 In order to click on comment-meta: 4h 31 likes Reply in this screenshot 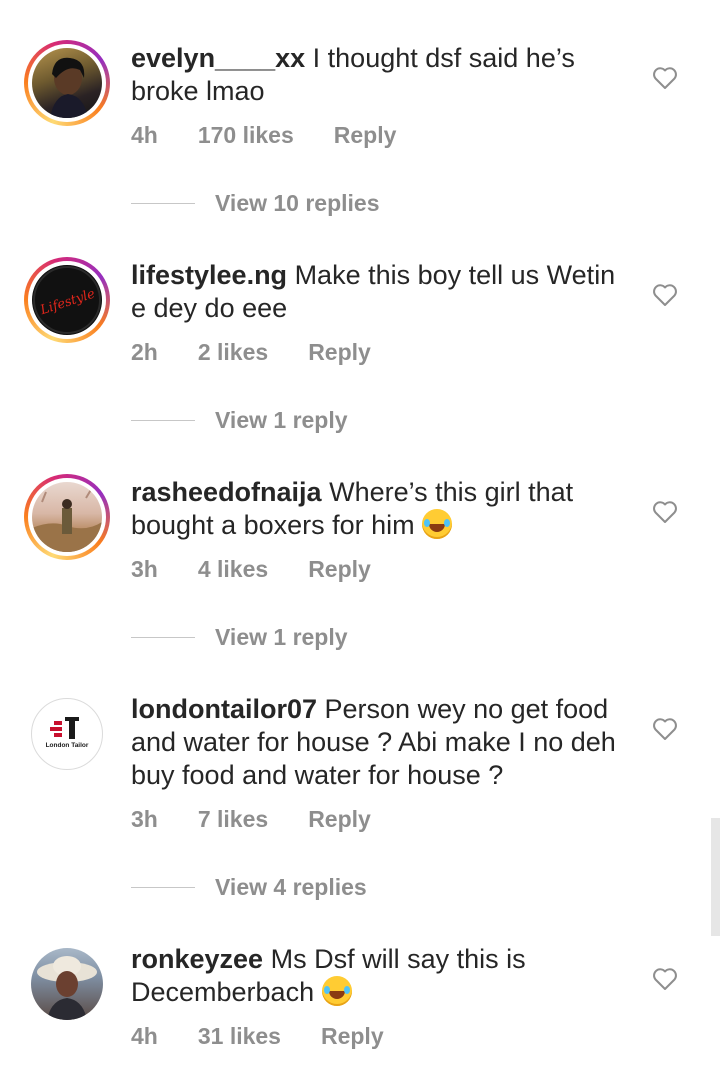, I will do `click(277, 1036)`.